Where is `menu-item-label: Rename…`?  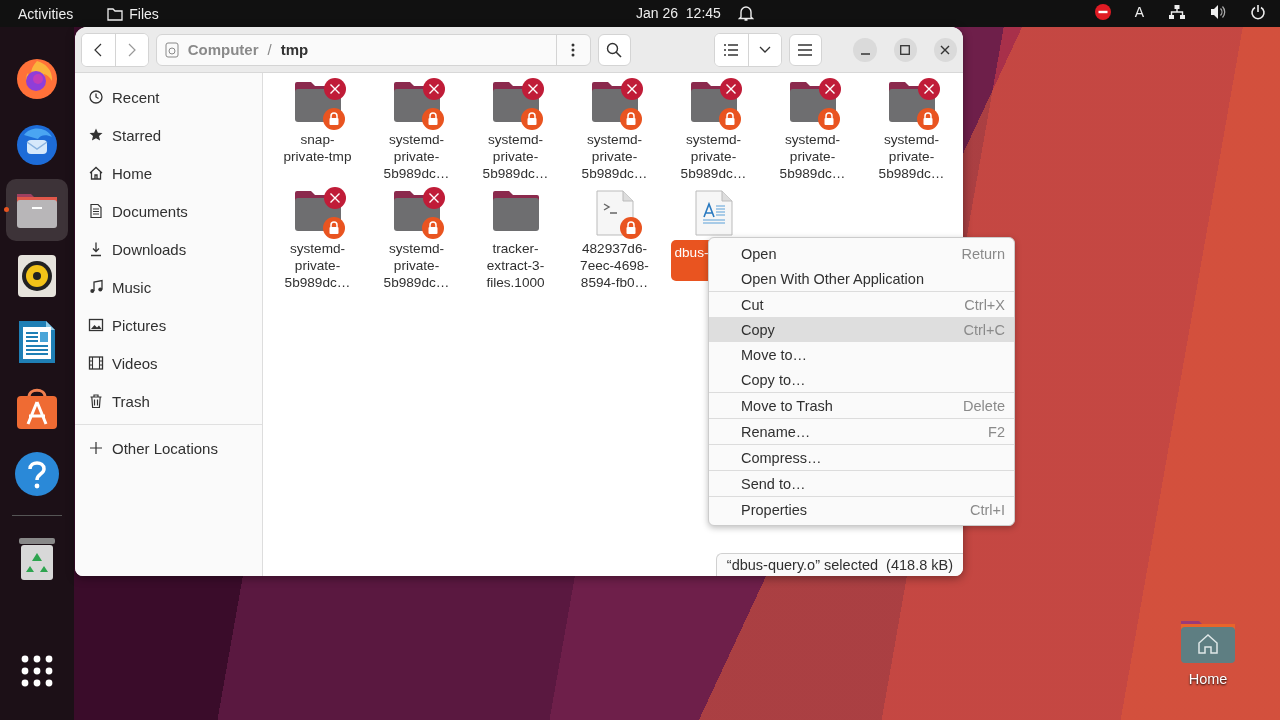 menu-item-label: Rename… is located at coordinates (776, 431).